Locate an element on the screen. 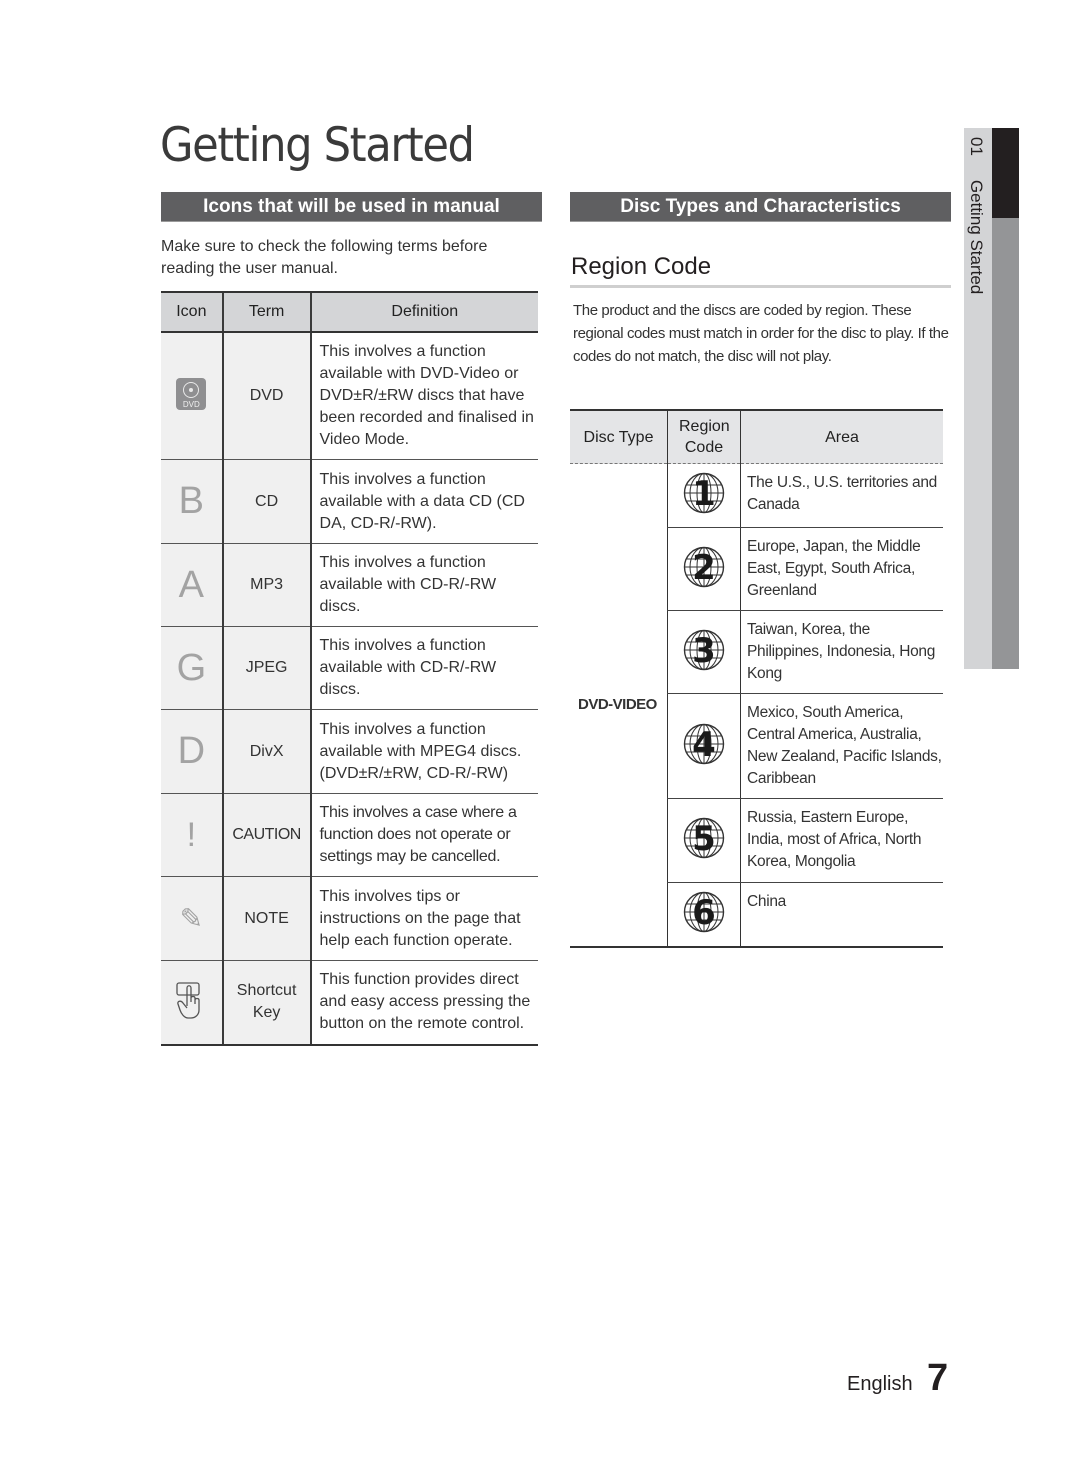  region-code: 5 is located at coordinates (704, 839).